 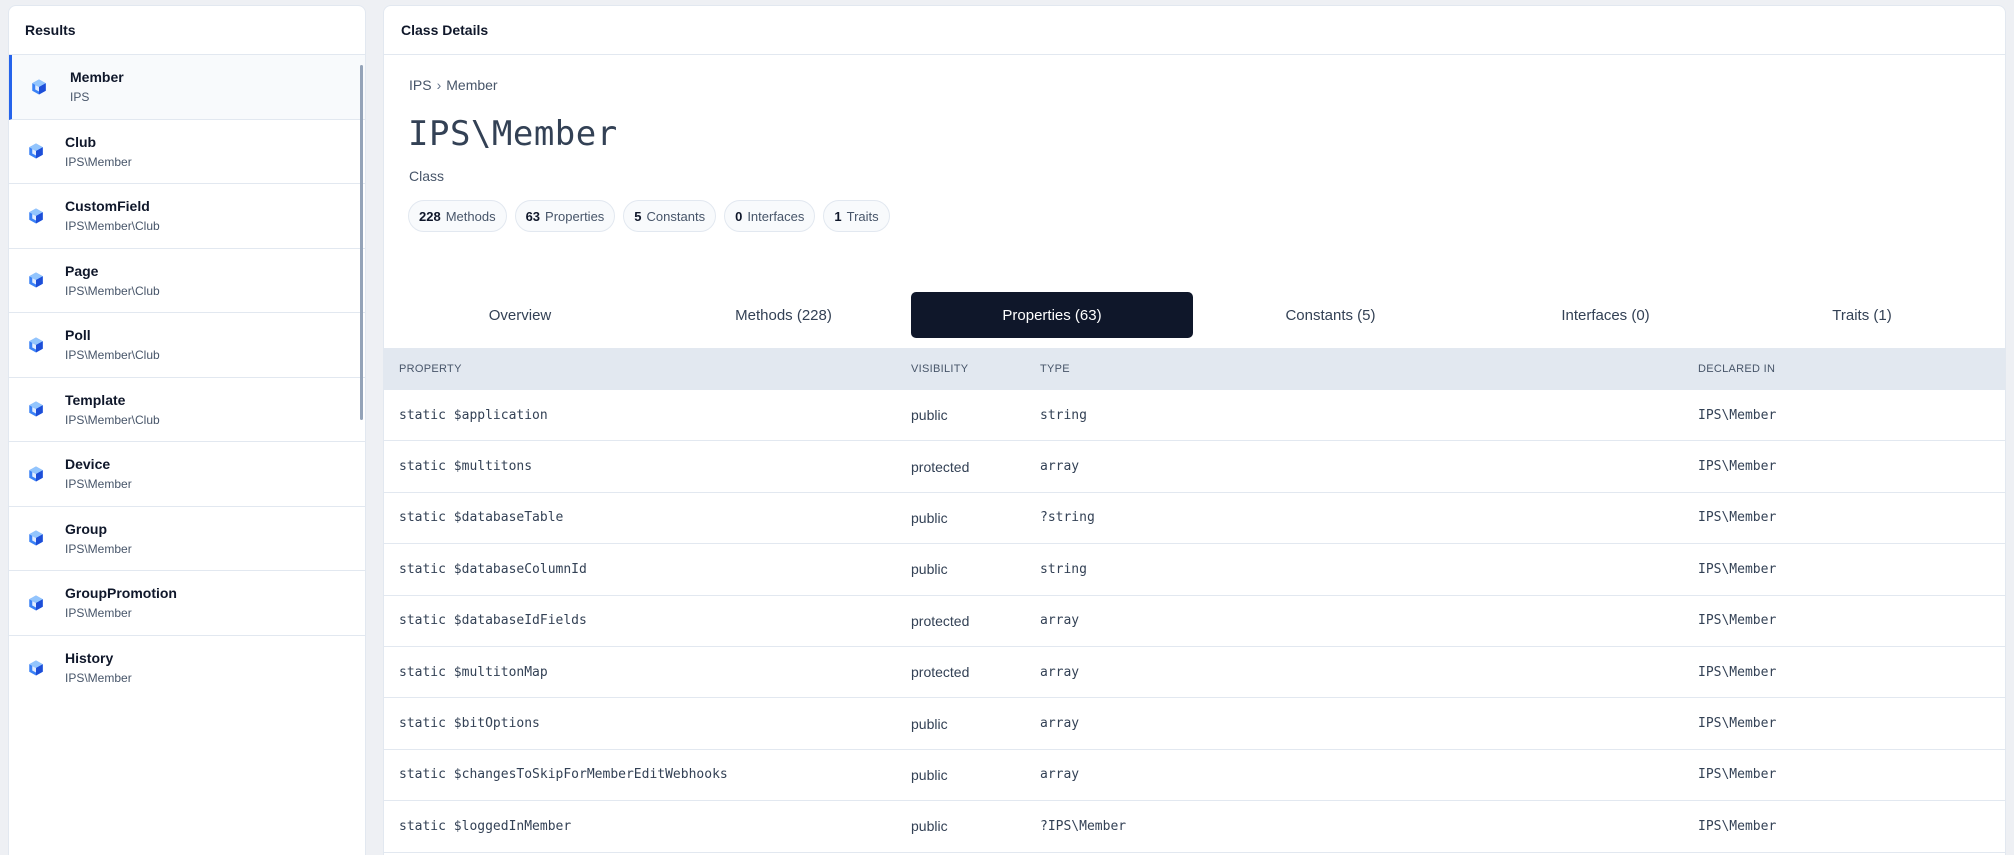 What do you see at coordinates (470, 216) in the screenshot?
I see `badge-label: Methods` at bounding box center [470, 216].